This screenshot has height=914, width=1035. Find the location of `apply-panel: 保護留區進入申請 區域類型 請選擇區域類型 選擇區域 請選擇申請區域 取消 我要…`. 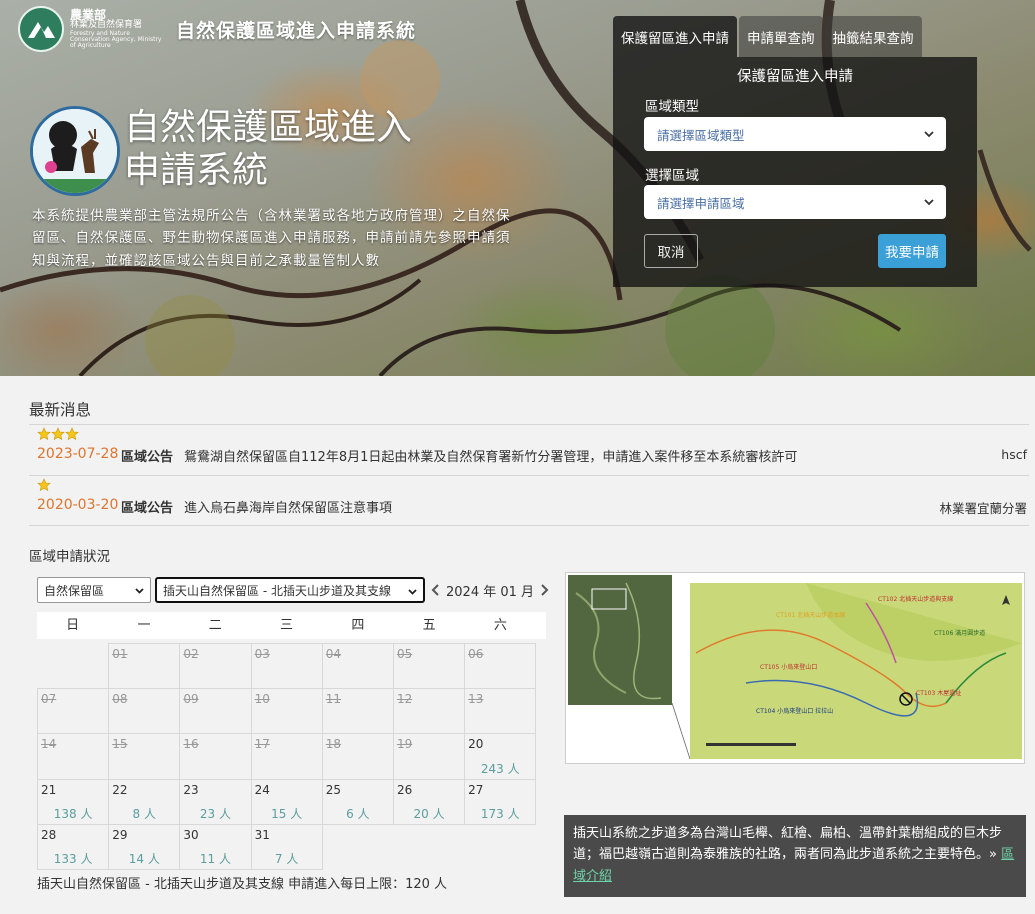

apply-panel: 保護留區進入申請 區域類型 請選擇區域類型 選擇區域 請選擇申請區域 取消 我要… is located at coordinates (795, 172).